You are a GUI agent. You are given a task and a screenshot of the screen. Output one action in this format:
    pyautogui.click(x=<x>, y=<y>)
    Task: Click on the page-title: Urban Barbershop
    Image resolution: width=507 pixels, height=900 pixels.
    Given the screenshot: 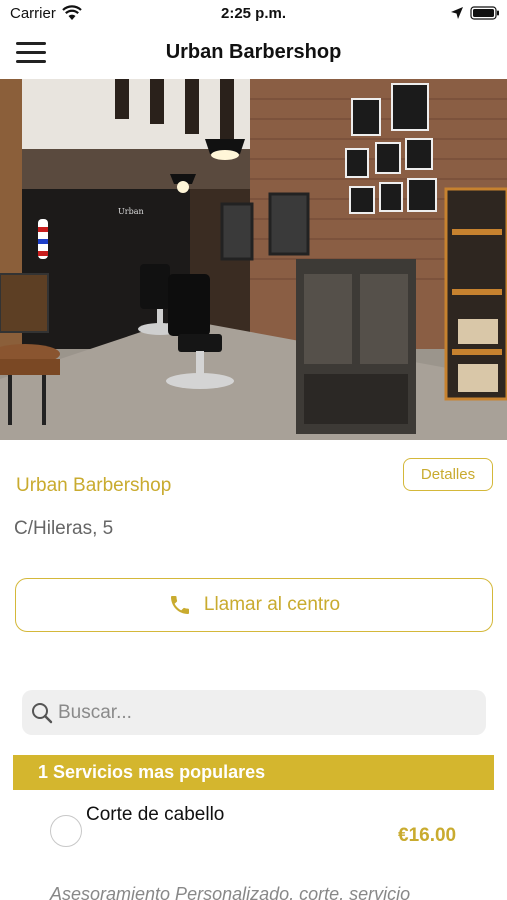 What is the action you would take?
    pyautogui.click(x=253, y=52)
    